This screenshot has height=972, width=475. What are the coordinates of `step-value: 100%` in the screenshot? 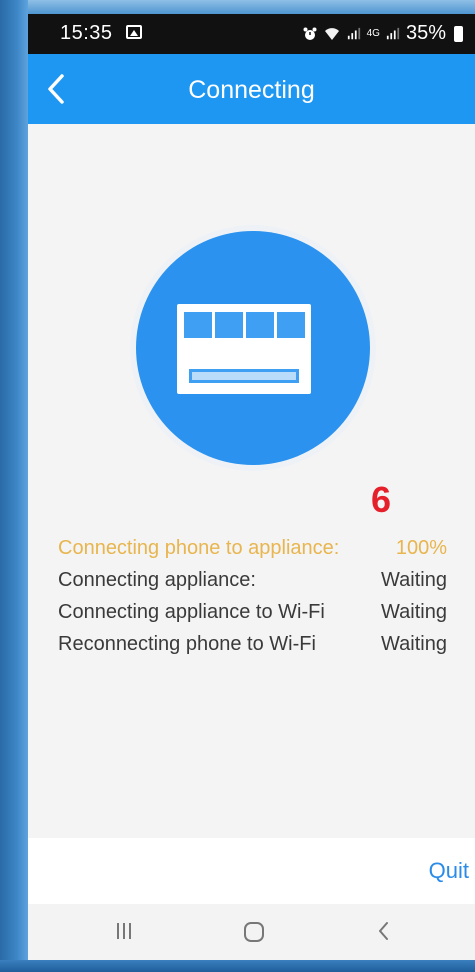 It's located at (421, 548).